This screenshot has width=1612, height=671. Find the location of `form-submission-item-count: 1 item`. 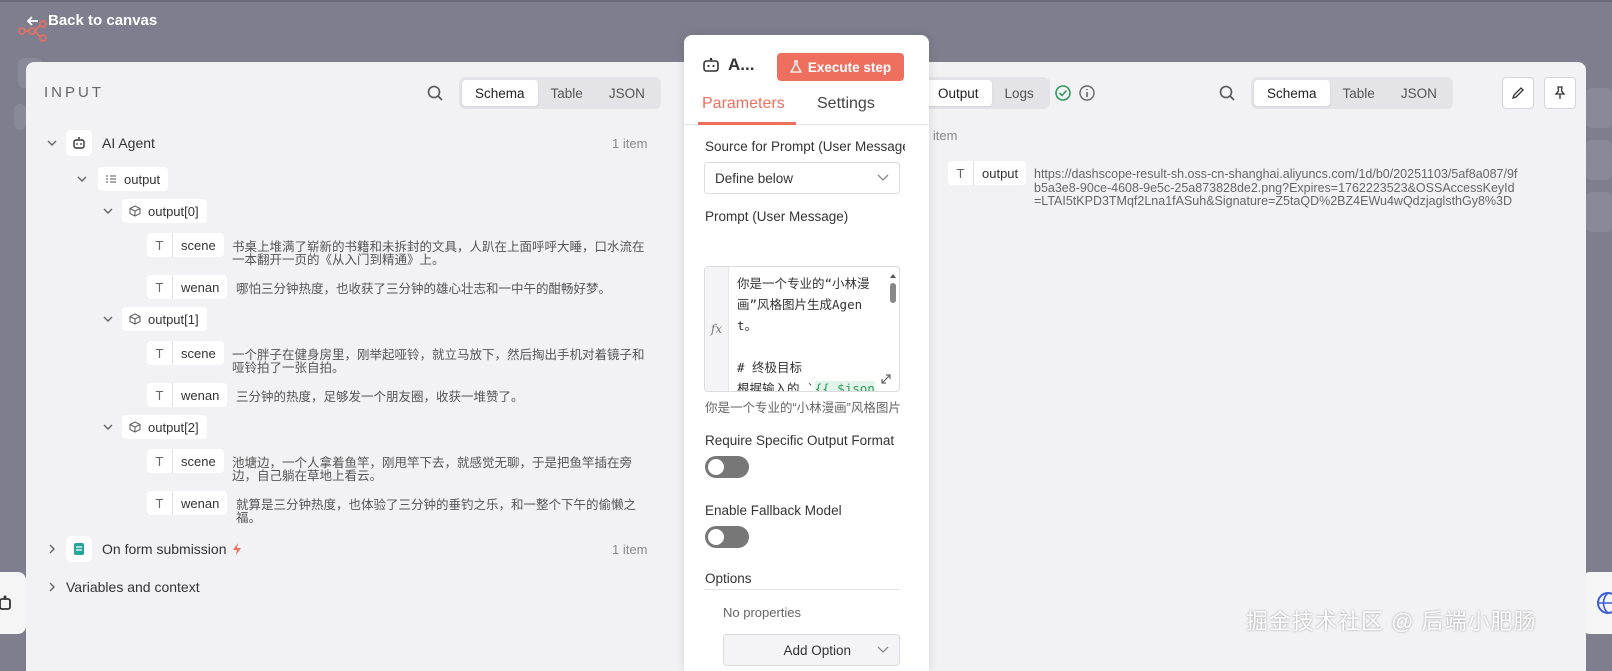

form-submission-item-count: 1 item is located at coordinates (630, 549).